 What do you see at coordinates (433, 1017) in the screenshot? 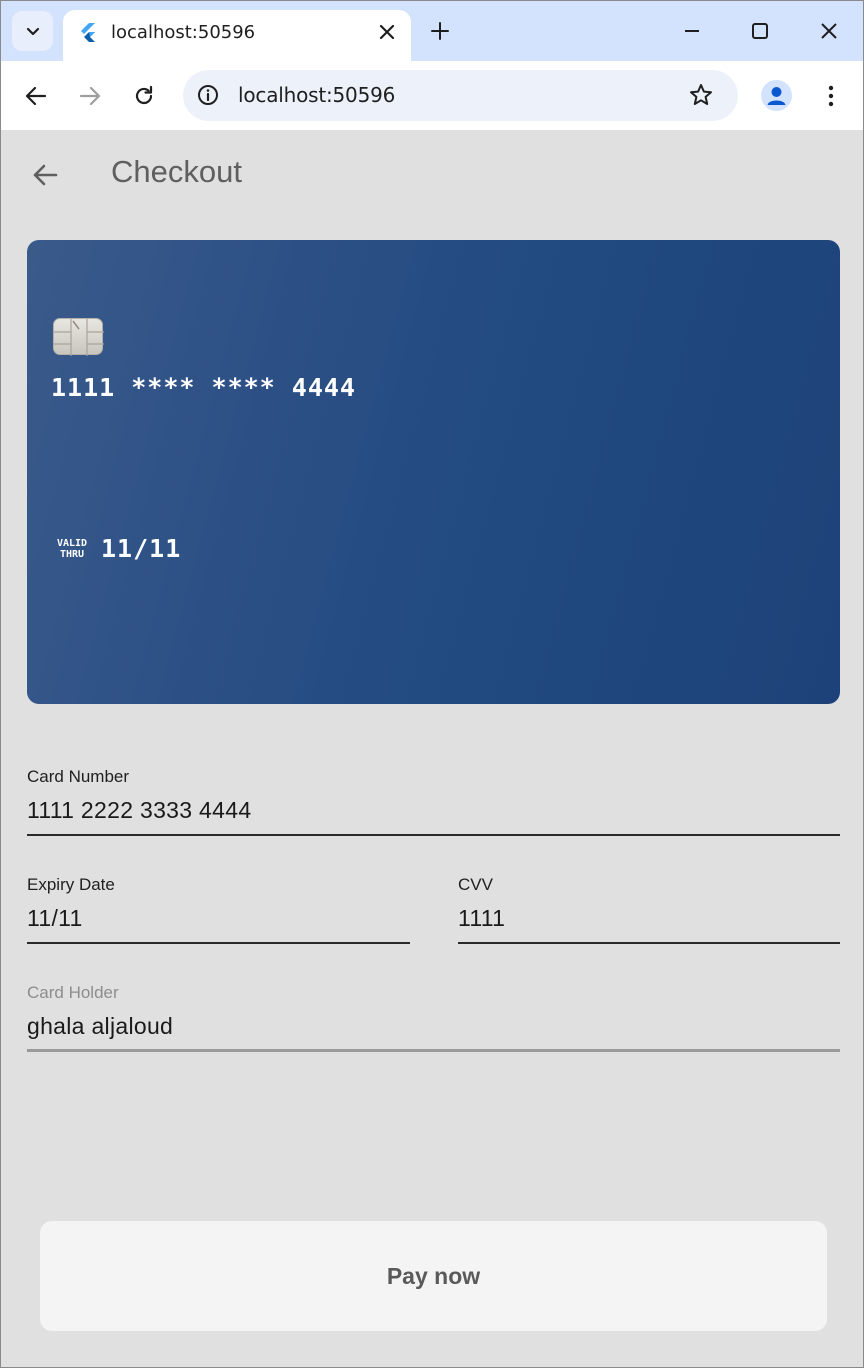
I see `card-holder-field: Card Holder ghala aljaloud` at bounding box center [433, 1017].